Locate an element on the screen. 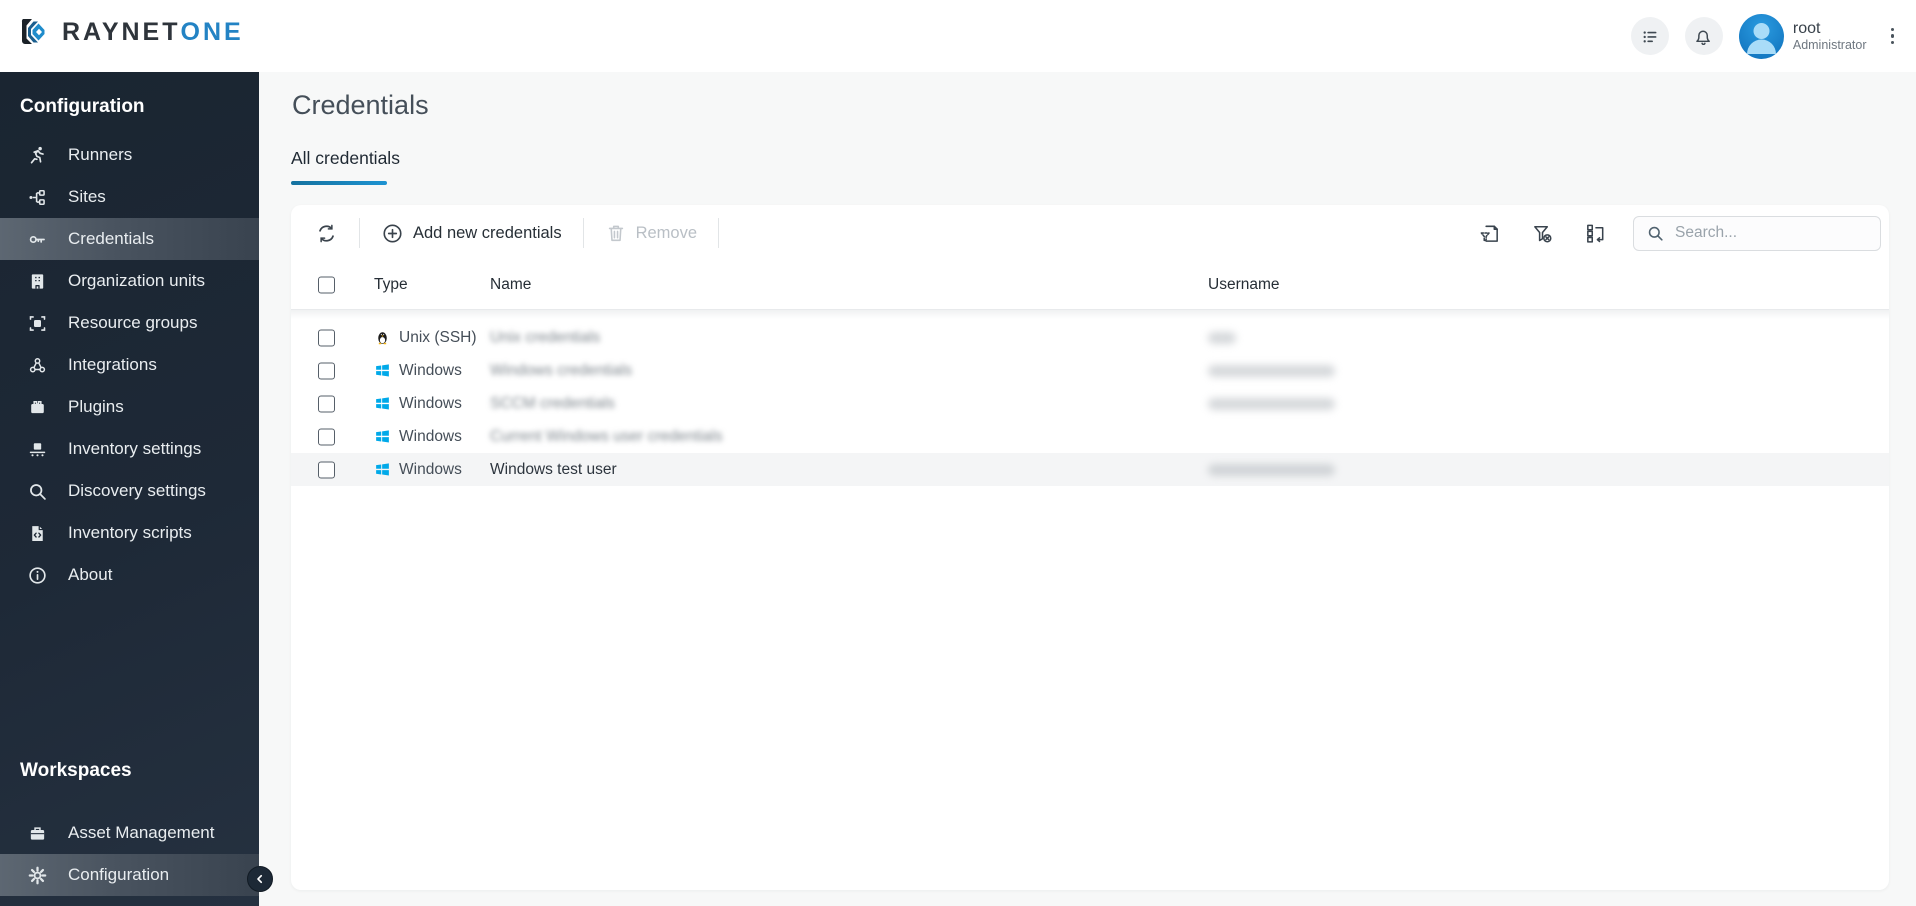  kebab-menu-icon is located at coordinates (1893, 36).